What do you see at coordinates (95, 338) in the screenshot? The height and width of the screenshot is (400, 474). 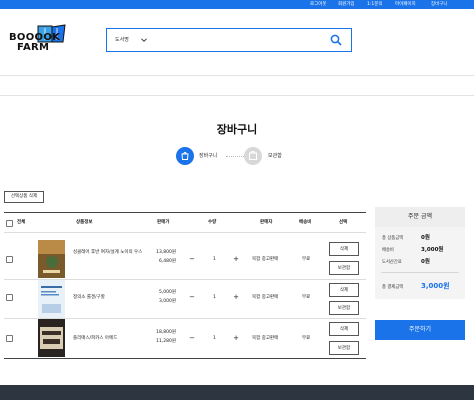 I see `product-title: 플리매스/파카스 아메드` at bounding box center [95, 338].